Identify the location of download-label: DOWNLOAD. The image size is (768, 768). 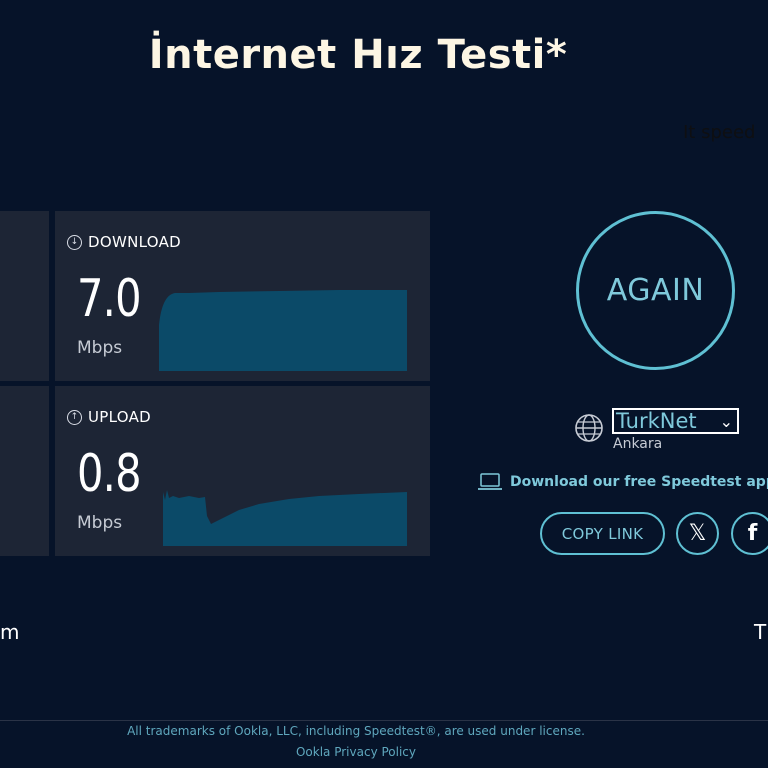
(134, 242).